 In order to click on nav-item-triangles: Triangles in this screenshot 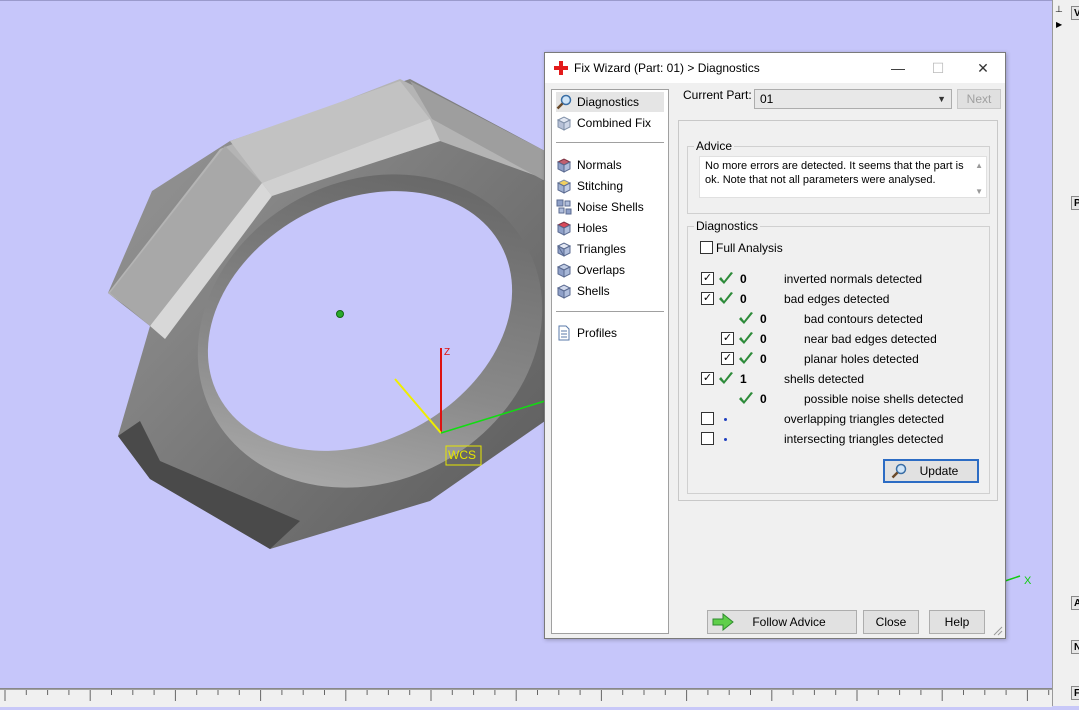, I will do `click(610, 249)`.